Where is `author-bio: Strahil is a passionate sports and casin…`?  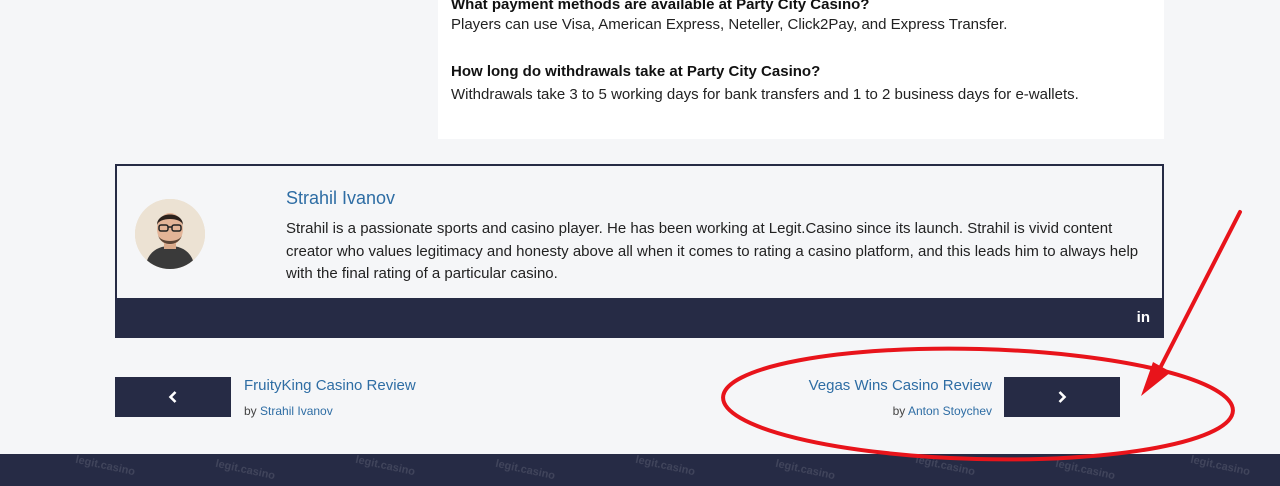
author-bio: Strahil is a passionate sports and casin… is located at coordinates (712, 251).